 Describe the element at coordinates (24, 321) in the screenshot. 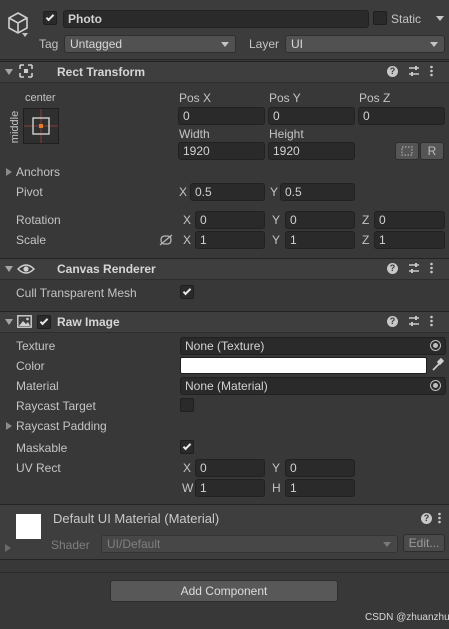

I see `raw-image-icon` at that location.